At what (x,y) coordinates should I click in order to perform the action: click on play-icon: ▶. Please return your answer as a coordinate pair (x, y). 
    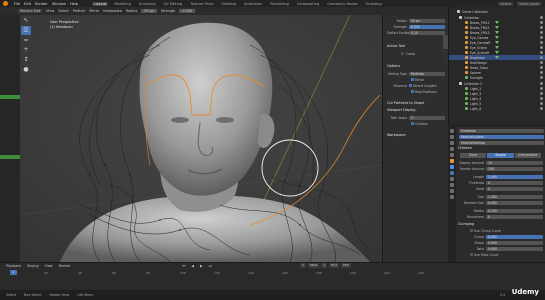
    Looking at the image, I should click on (201, 266).